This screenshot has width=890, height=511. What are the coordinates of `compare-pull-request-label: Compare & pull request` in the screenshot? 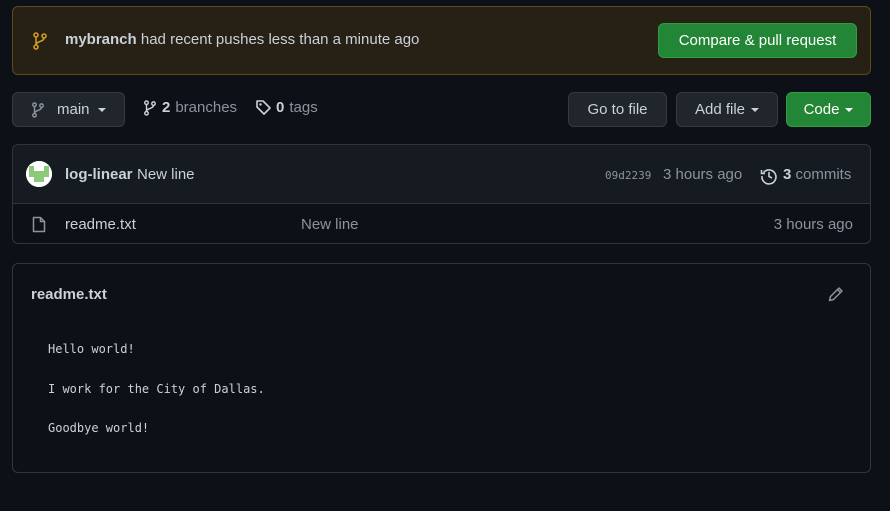 It's located at (757, 40).